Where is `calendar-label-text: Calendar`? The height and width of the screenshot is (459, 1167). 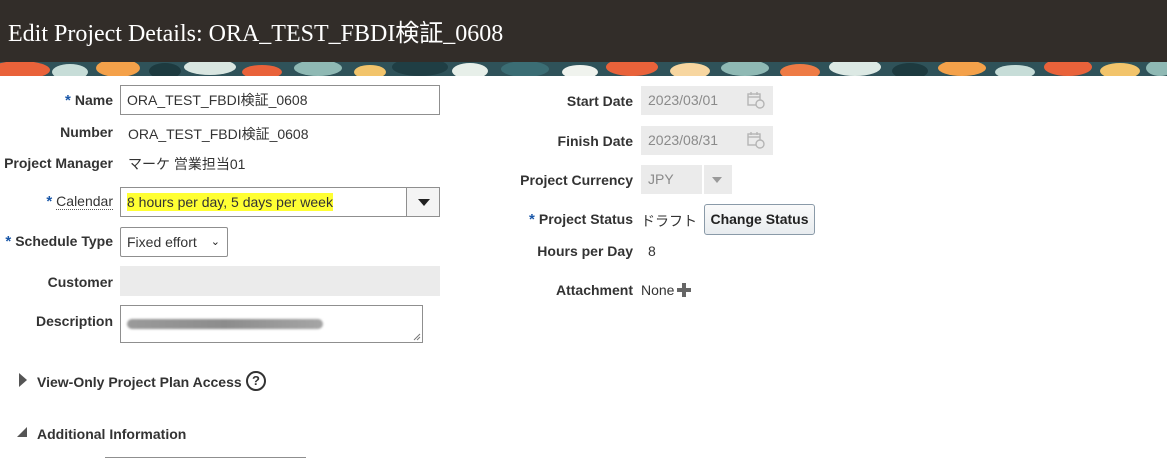 calendar-label-text: Calendar is located at coordinates (84, 201).